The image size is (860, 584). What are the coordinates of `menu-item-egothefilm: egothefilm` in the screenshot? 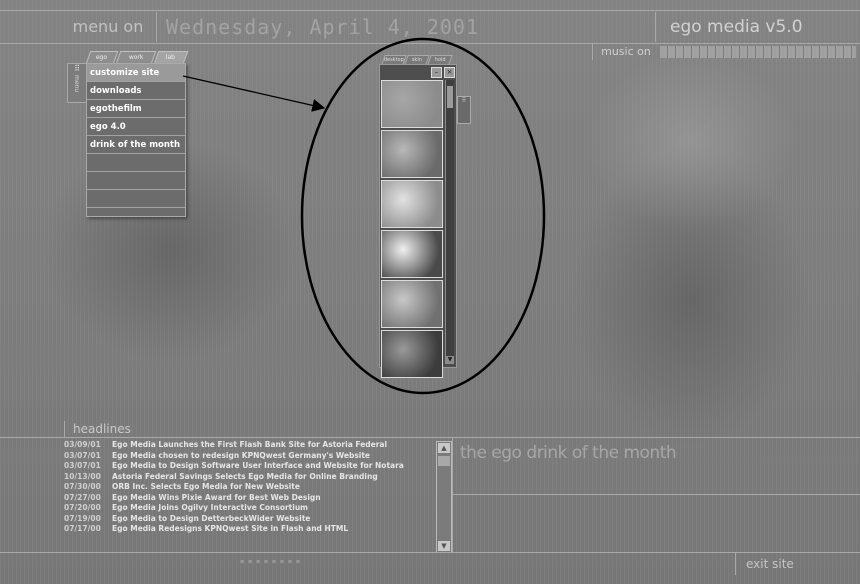 It's located at (136, 109).